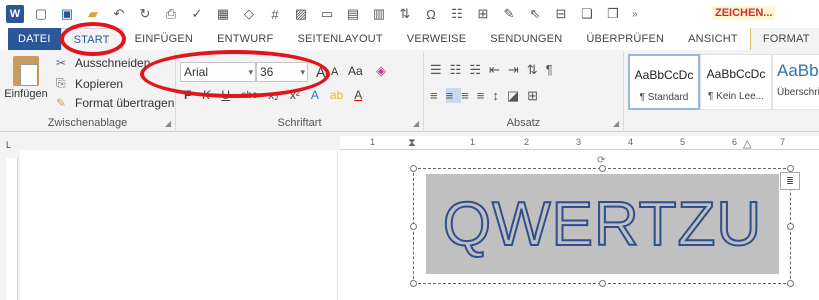  What do you see at coordinates (355, 71) in the screenshot?
I see `change-case-button: Aa` at bounding box center [355, 71].